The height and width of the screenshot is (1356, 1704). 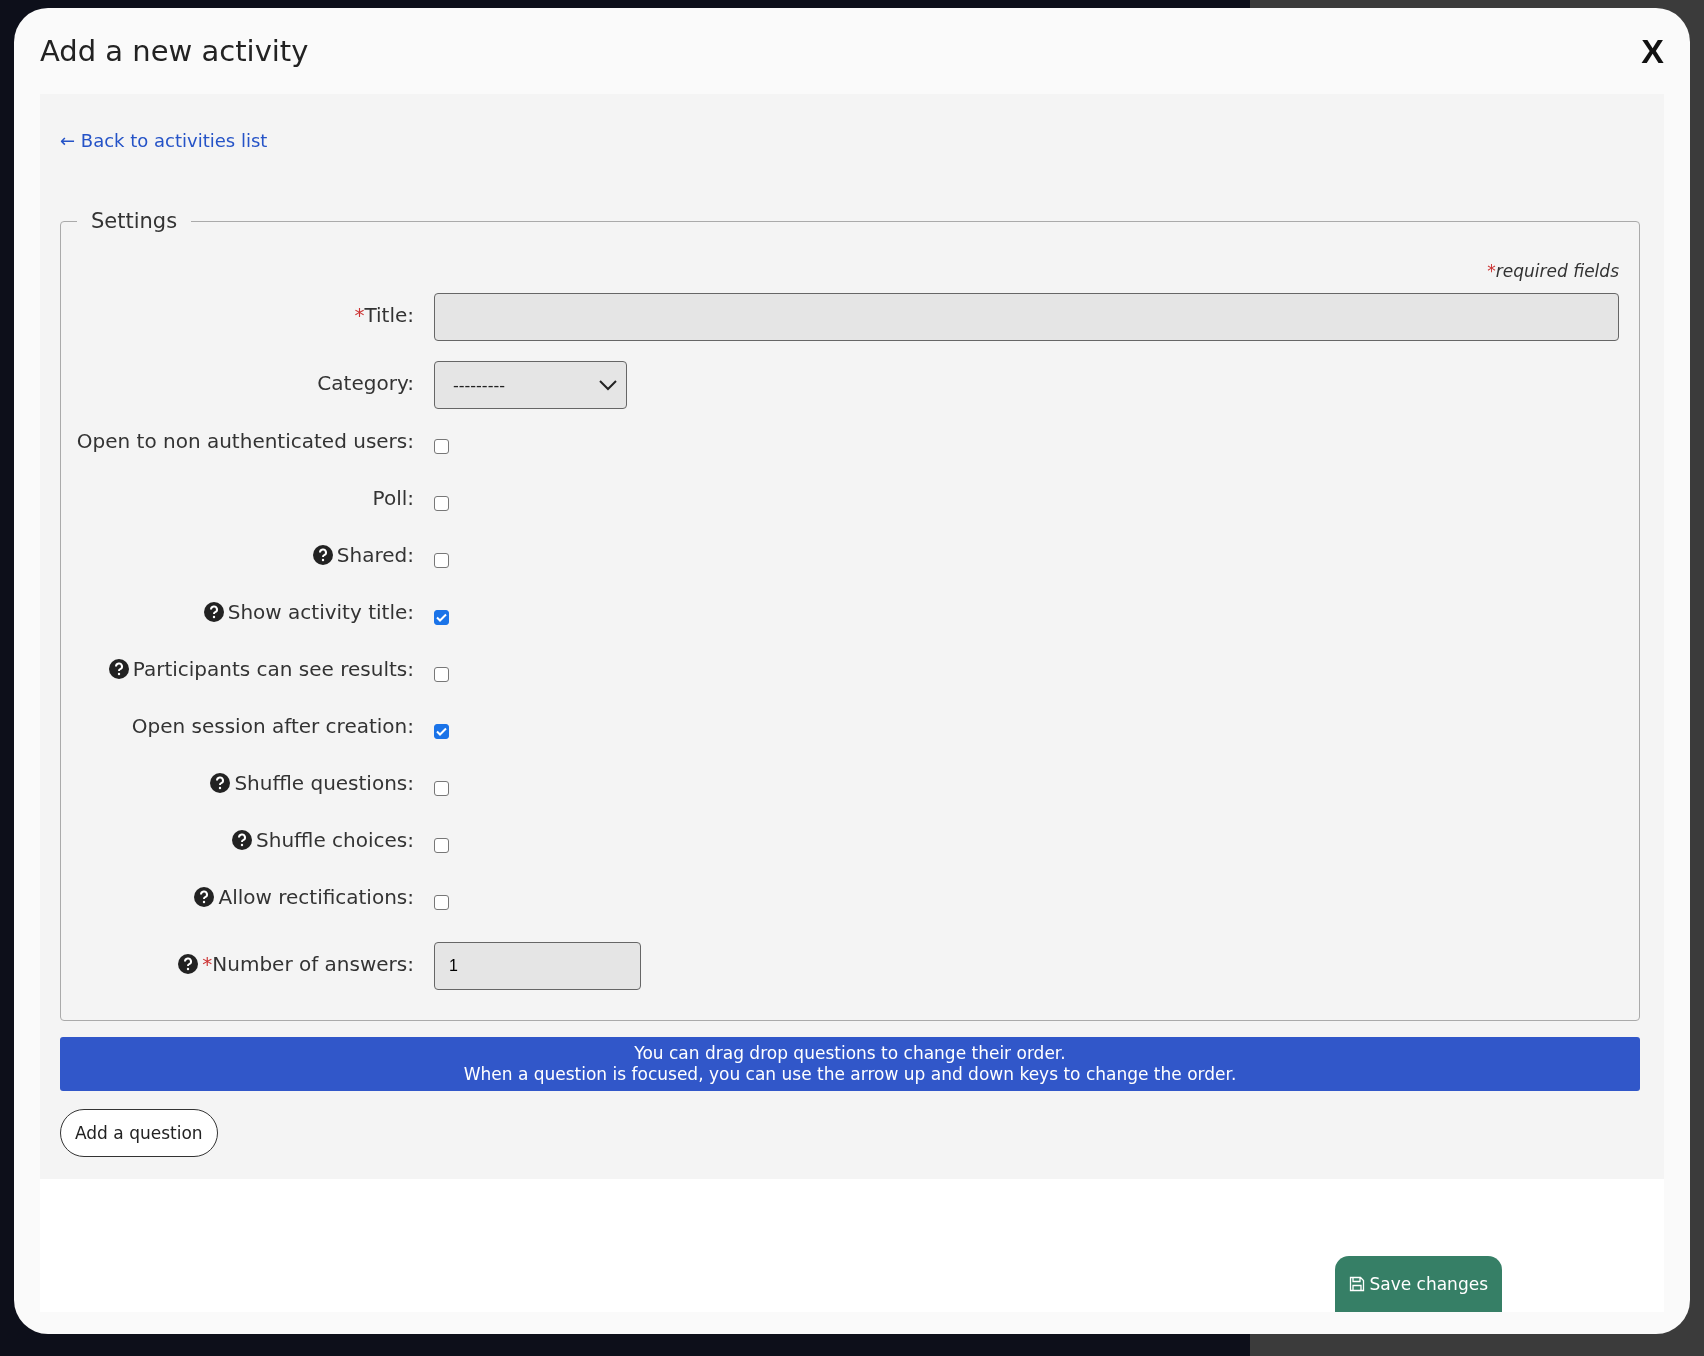 What do you see at coordinates (1552, 271) in the screenshot?
I see `required-note: *required fields` at bounding box center [1552, 271].